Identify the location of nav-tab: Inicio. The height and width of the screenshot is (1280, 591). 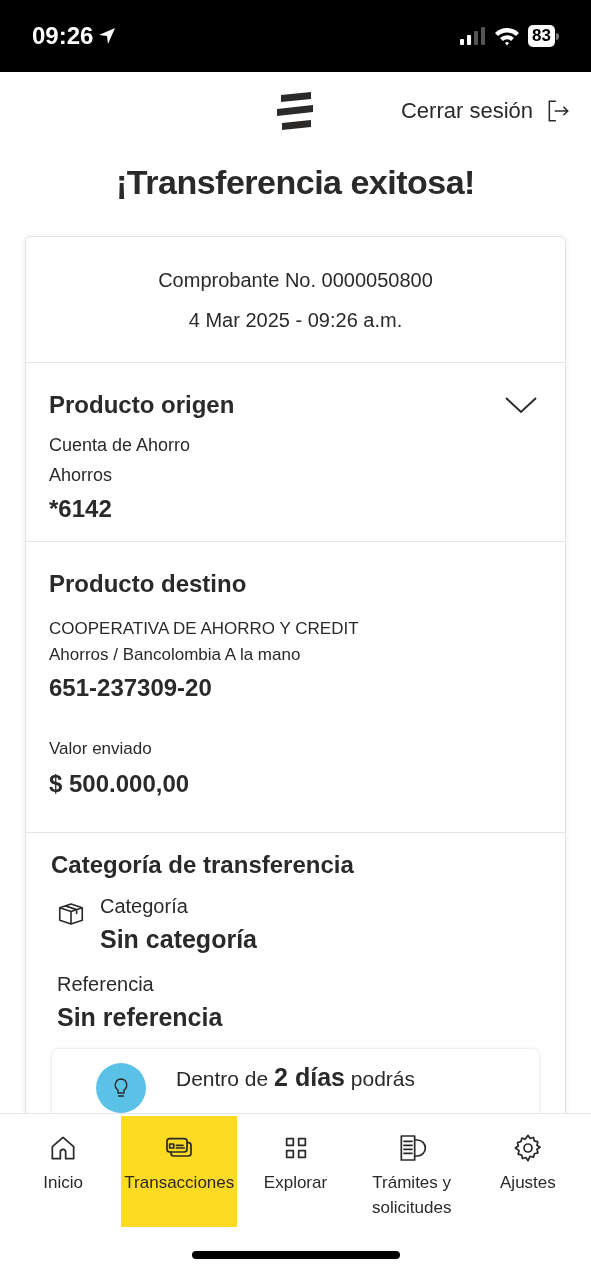
(63, 1171).